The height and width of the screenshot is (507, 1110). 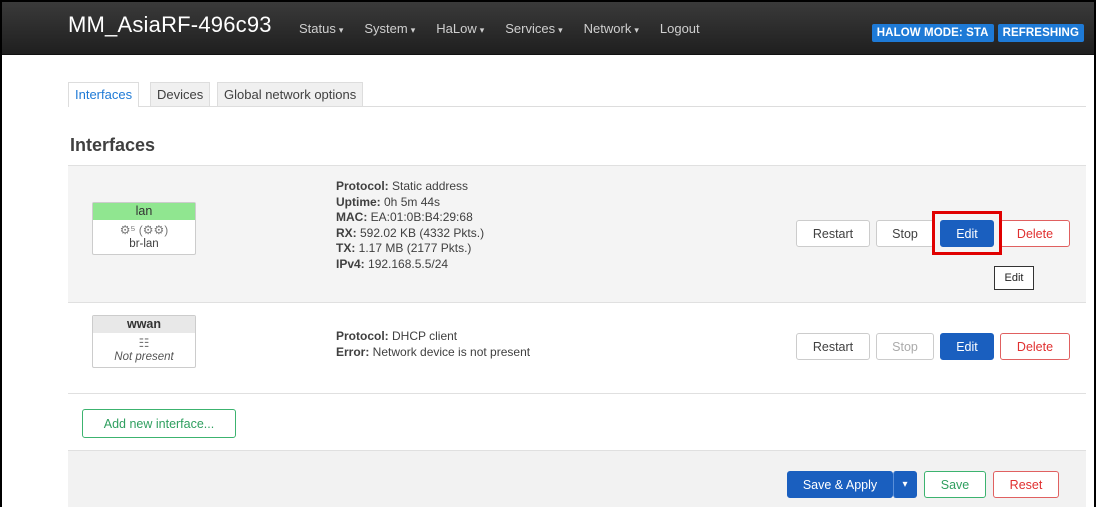 What do you see at coordinates (104, 94) in the screenshot?
I see `tab-interfaces: Interfaces` at bounding box center [104, 94].